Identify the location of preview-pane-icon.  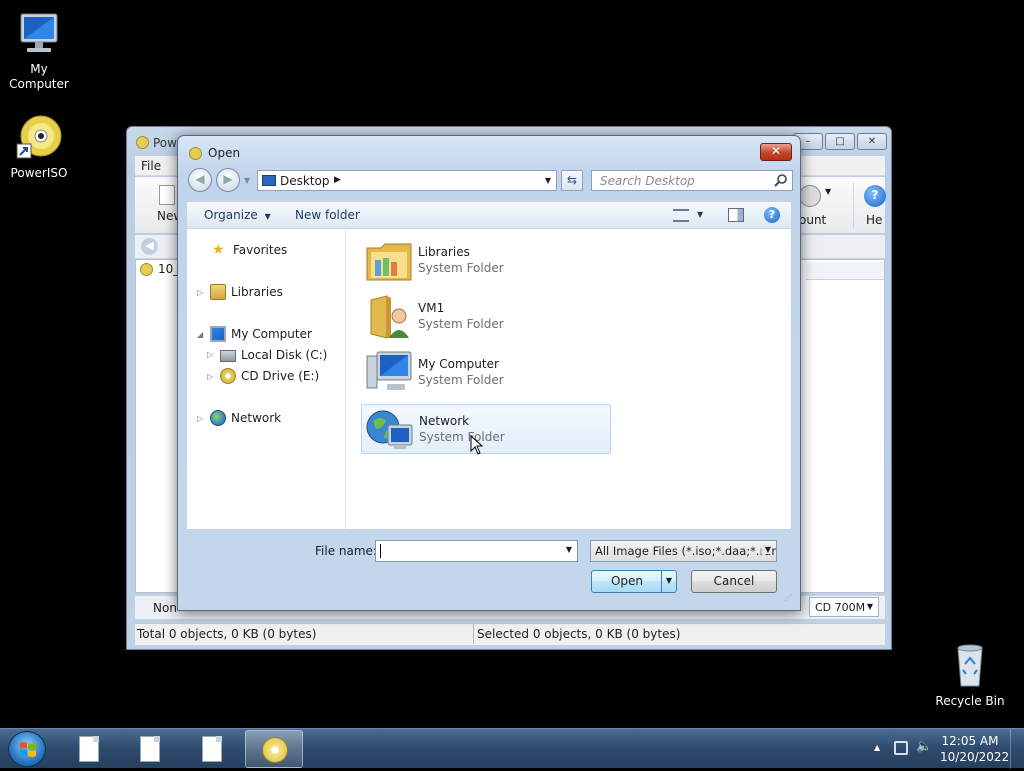
(736, 215).